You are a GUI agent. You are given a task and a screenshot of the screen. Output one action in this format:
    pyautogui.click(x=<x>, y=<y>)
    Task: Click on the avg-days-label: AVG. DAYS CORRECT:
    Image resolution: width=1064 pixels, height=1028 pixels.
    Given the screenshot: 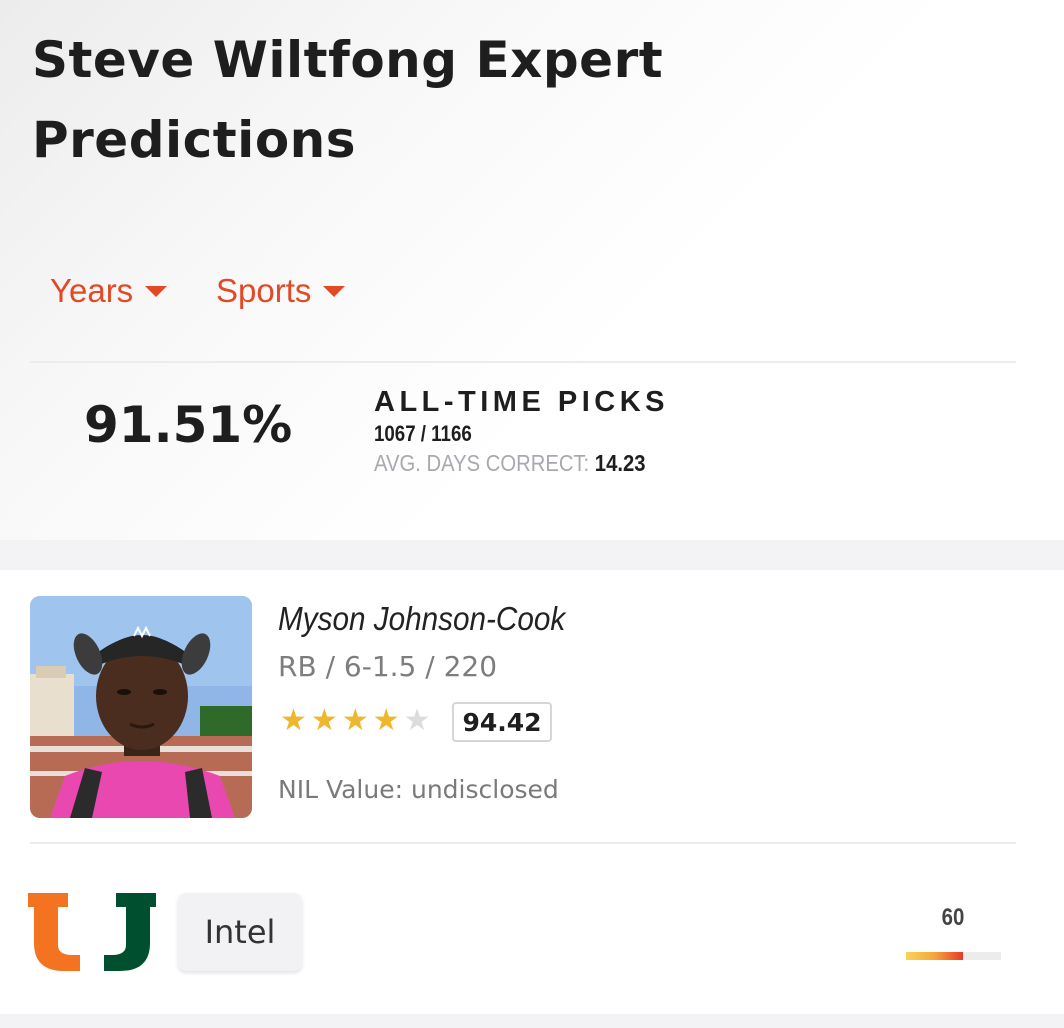 What is the action you would take?
    pyautogui.click(x=482, y=463)
    